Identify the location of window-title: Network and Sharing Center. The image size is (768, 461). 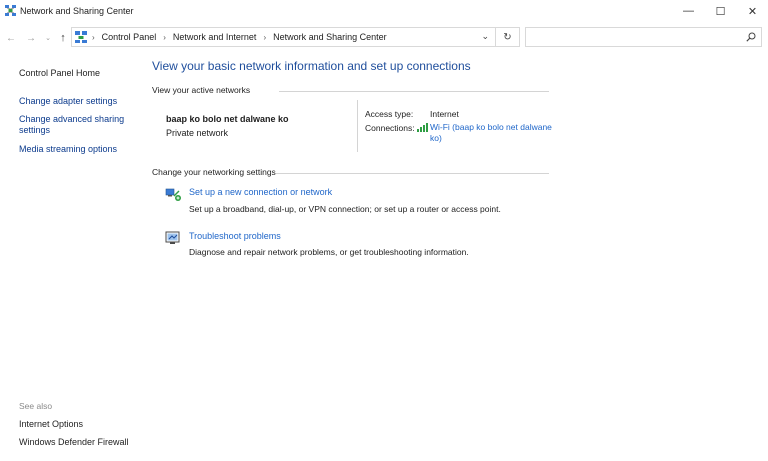
(77, 11).